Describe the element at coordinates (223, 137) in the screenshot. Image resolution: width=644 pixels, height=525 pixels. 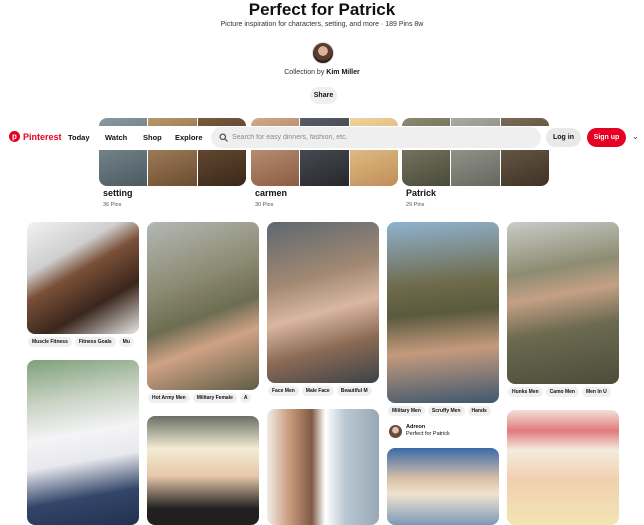
I see `search-icon` at that location.